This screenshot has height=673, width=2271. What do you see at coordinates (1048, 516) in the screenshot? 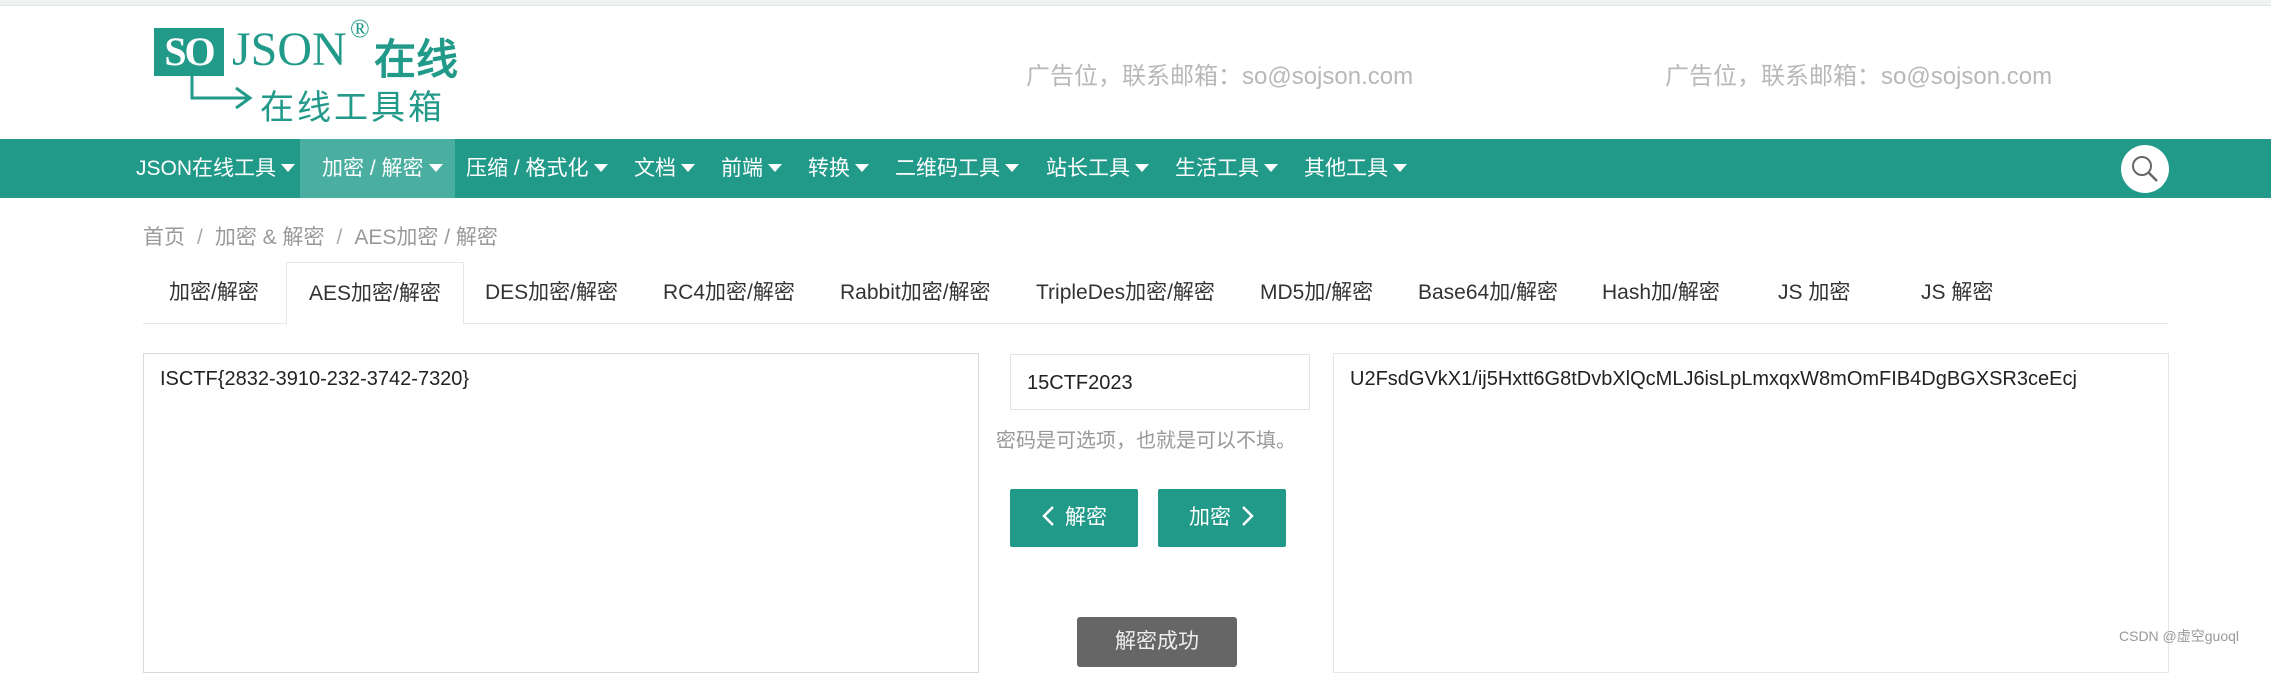
I see `chevron-left-icon` at bounding box center [1048, 516].